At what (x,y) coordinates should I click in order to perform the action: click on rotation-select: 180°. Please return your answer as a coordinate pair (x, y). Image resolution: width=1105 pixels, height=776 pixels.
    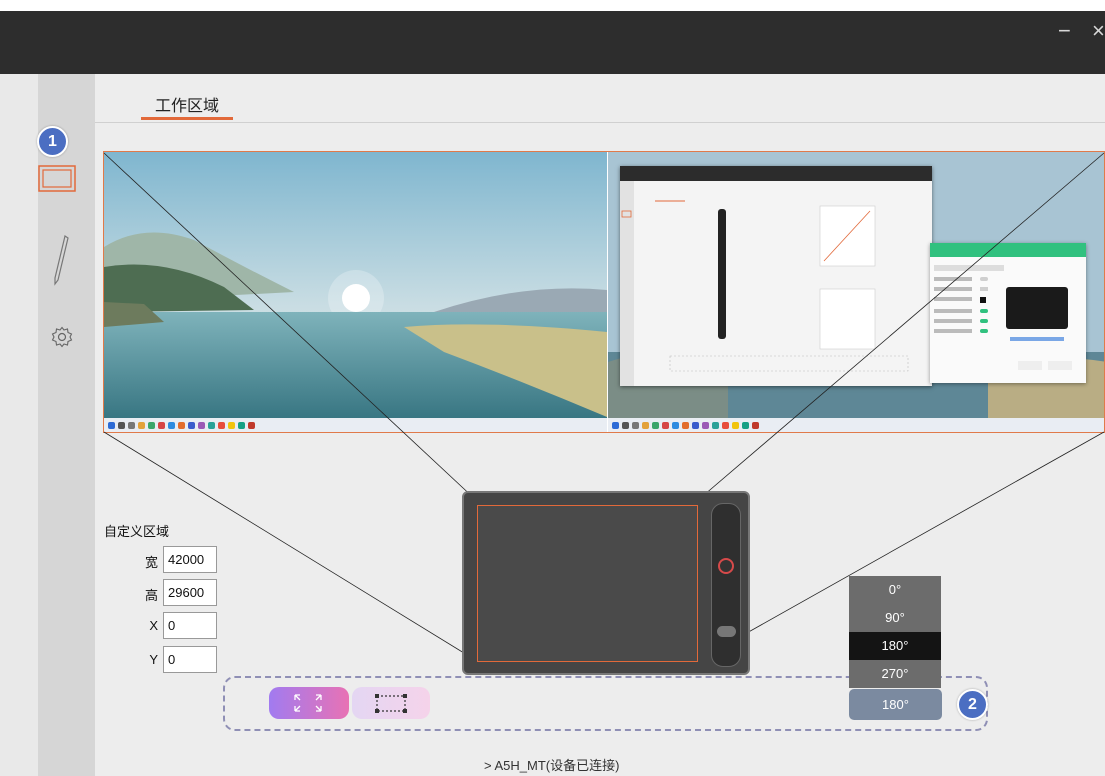
    Looking at the image, I should click on (895, 704).